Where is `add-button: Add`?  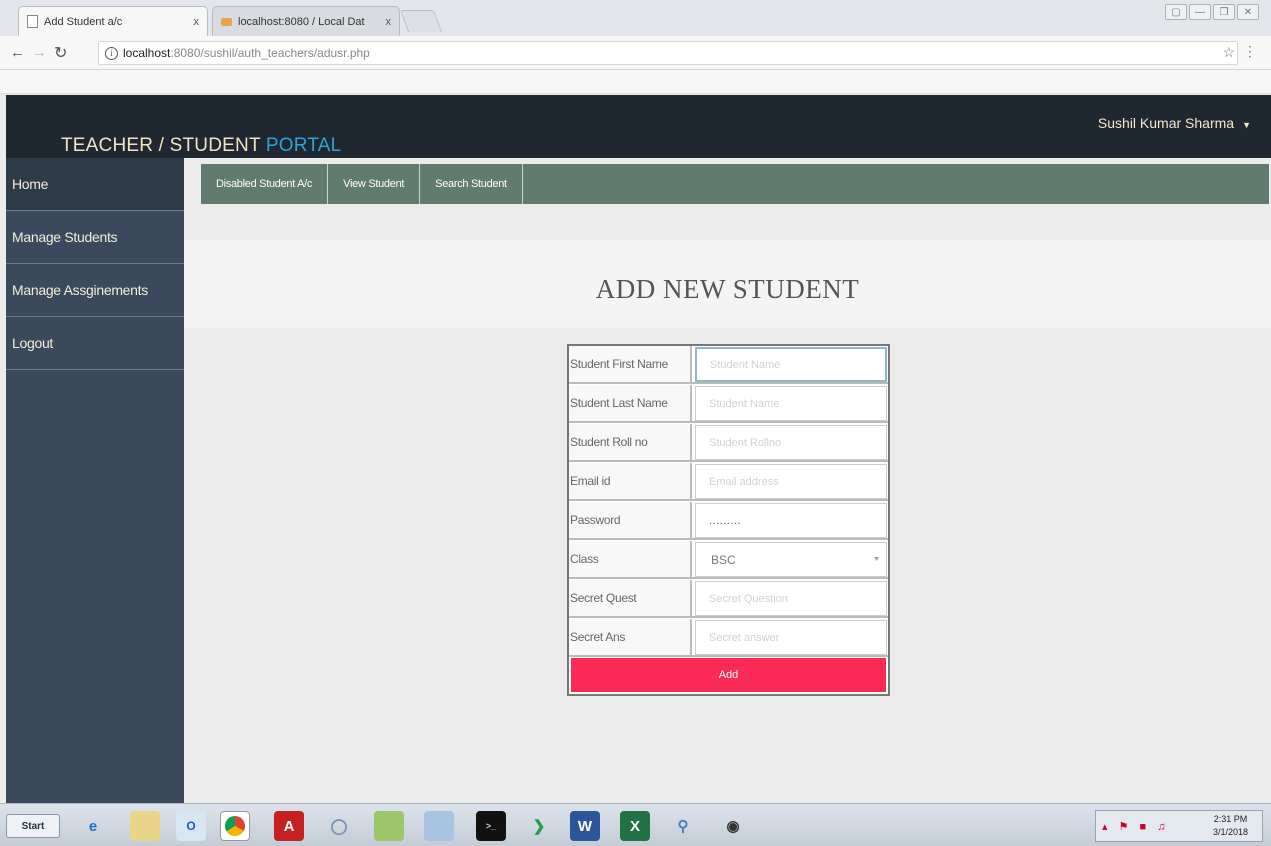 add-button: Add is located at coordinates (728, 675).